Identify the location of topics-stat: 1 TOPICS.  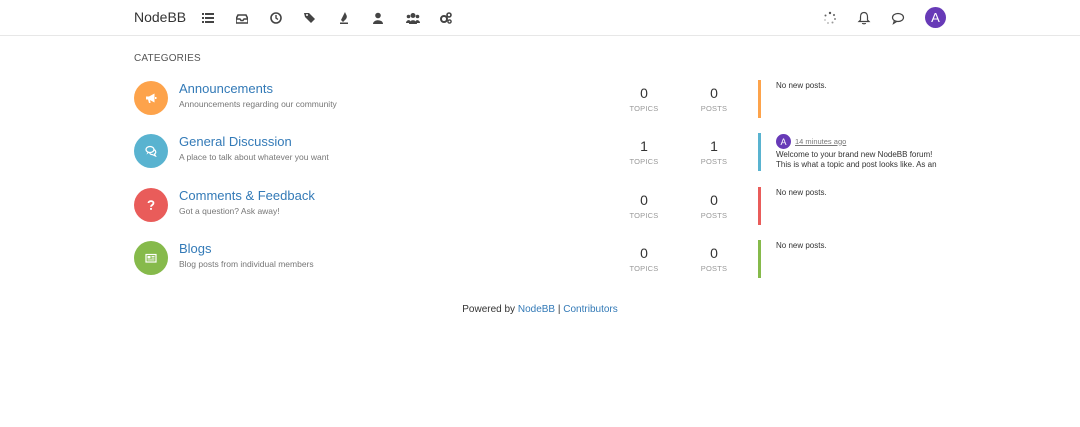
(644, 152).